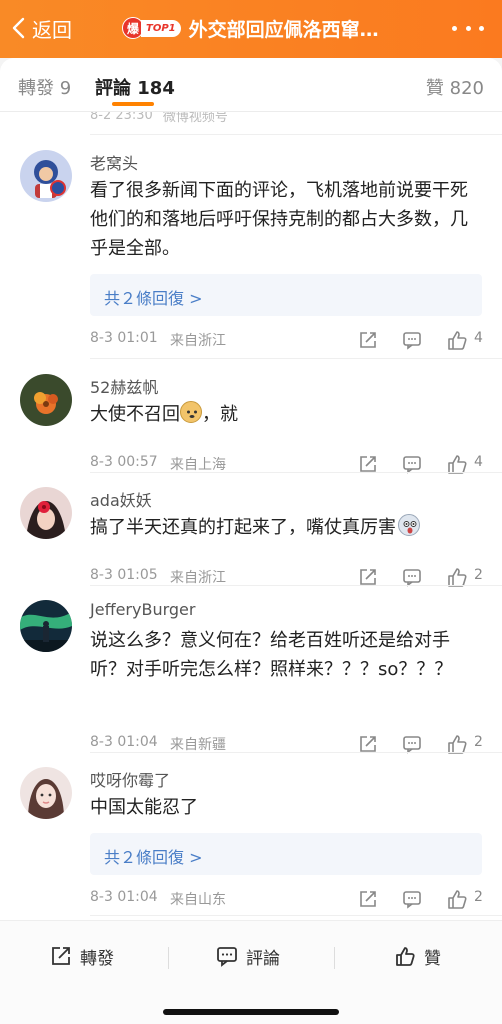  Describe the element at coordinates (286, 464) in the screenshot. I see `comment-meta: 8-3 00:57 来自上海 4` at that location.